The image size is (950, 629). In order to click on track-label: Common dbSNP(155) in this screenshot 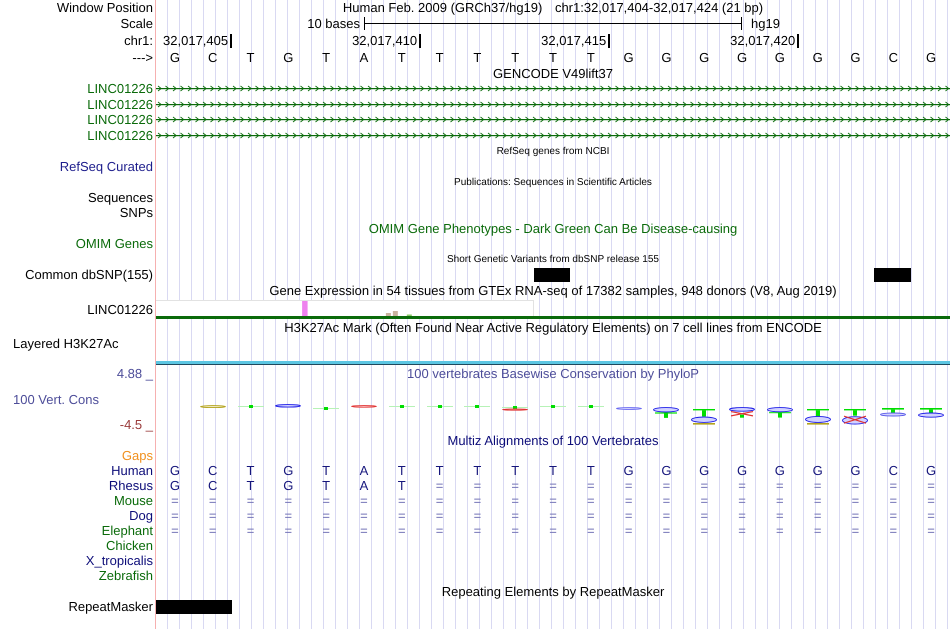, I will do `click(89, 274)`.